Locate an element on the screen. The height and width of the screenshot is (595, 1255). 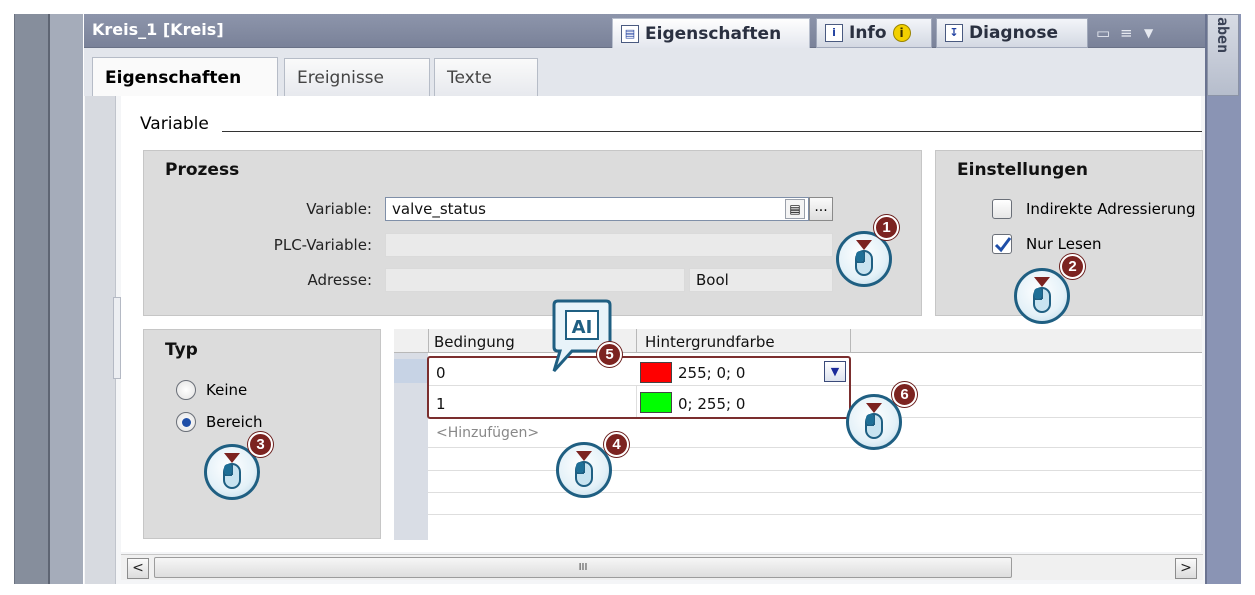
subtab-texte: Texte is located at coordinates (486, 77).